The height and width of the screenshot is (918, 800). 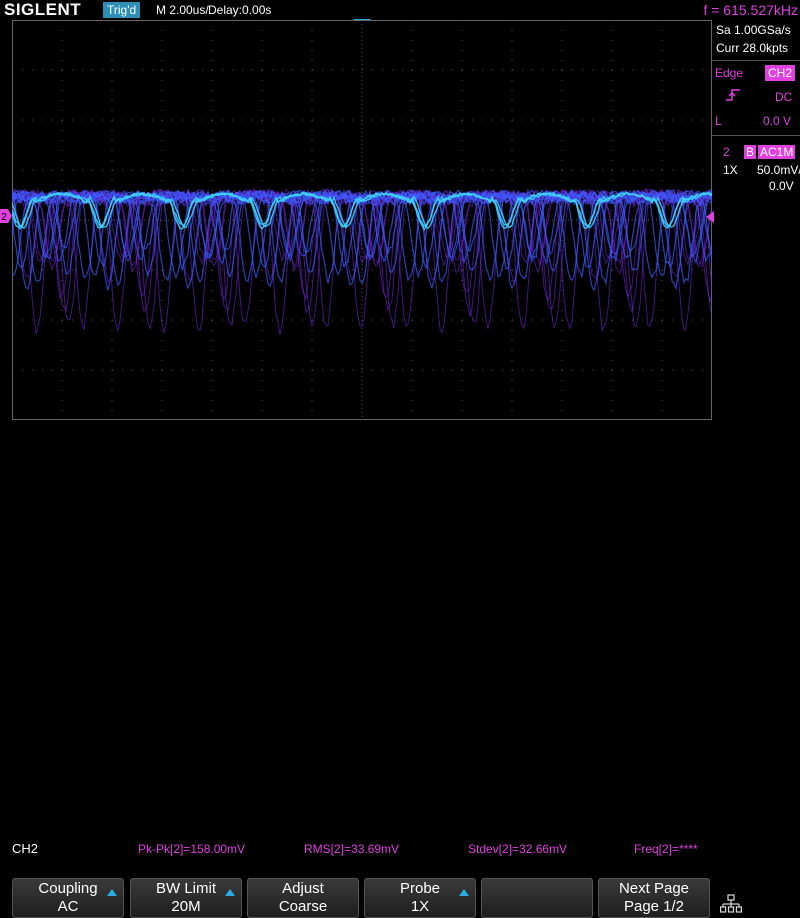 What do you see at coordinates (777, 121) in the screenshot?
I see `trigger-level-value: 0.0 V` at bounding box center [777, 121].